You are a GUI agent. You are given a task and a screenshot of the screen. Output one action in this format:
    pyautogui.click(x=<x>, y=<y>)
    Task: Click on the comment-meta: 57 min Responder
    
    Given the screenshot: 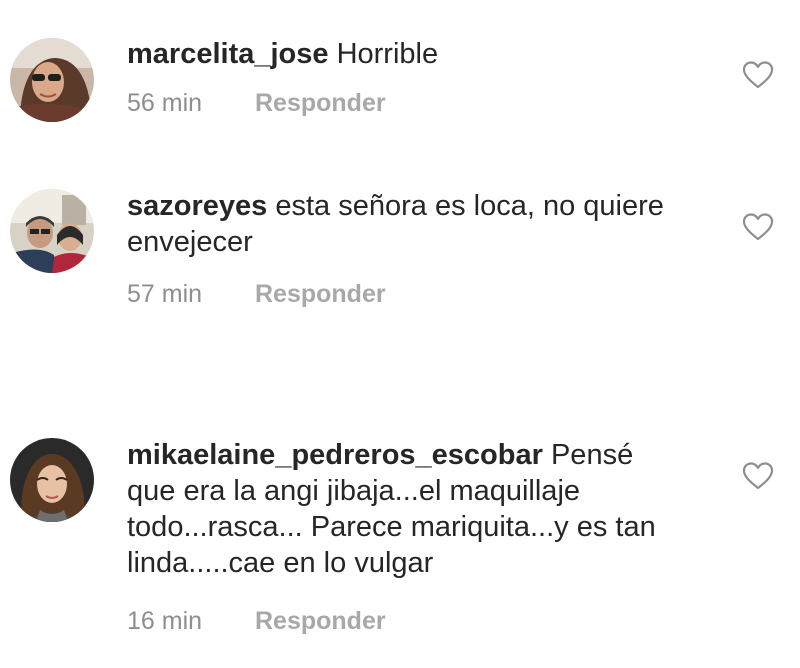 What is the action you would take?
    pyautogui.click(x=256, y=294)
    